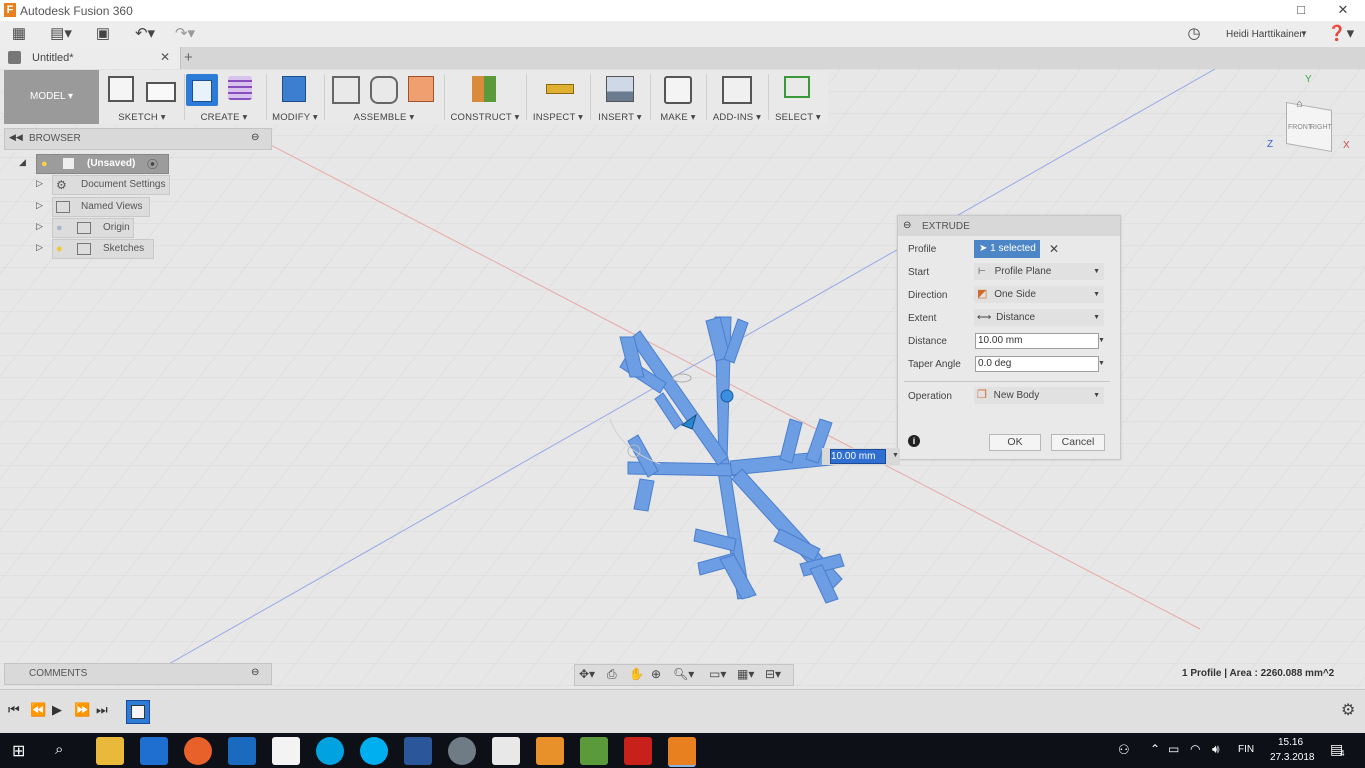 This screenshot has height=768, width=1365. Describe the element at coordinates (145, 34) in the screenshot. I see `undo-icon: ↶▾` at that location.